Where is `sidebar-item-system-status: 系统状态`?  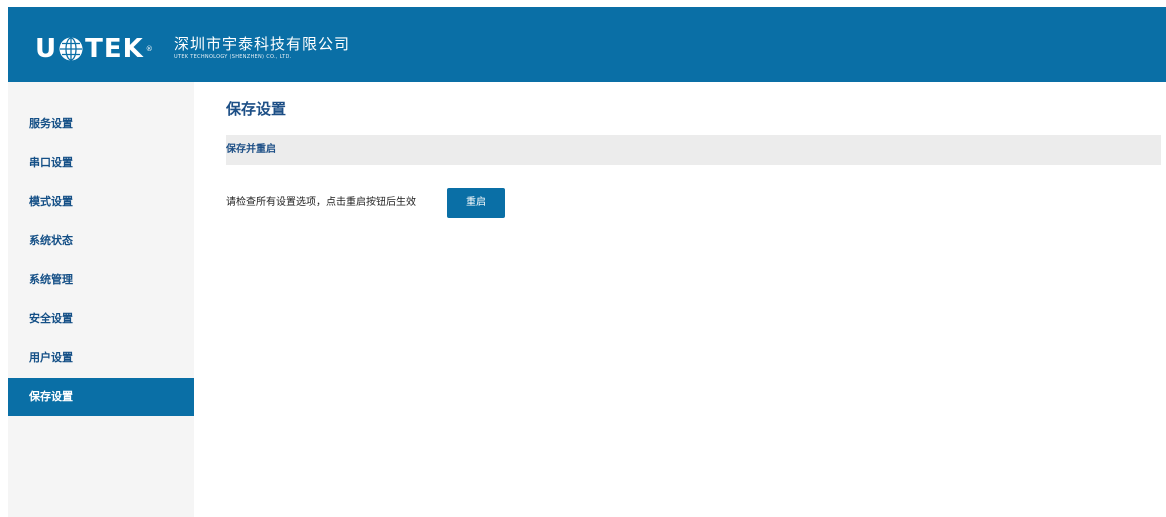 sidebar-item-system-status: 系统状态 is located at coordinates (101, 241).